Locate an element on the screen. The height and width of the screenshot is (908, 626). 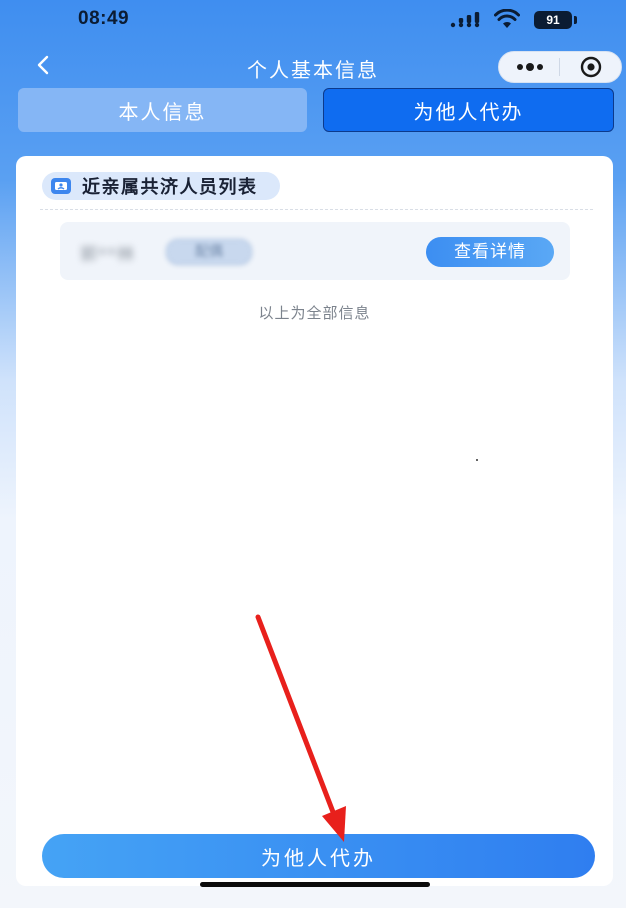
target-icon is located at coordinates (591, 67).